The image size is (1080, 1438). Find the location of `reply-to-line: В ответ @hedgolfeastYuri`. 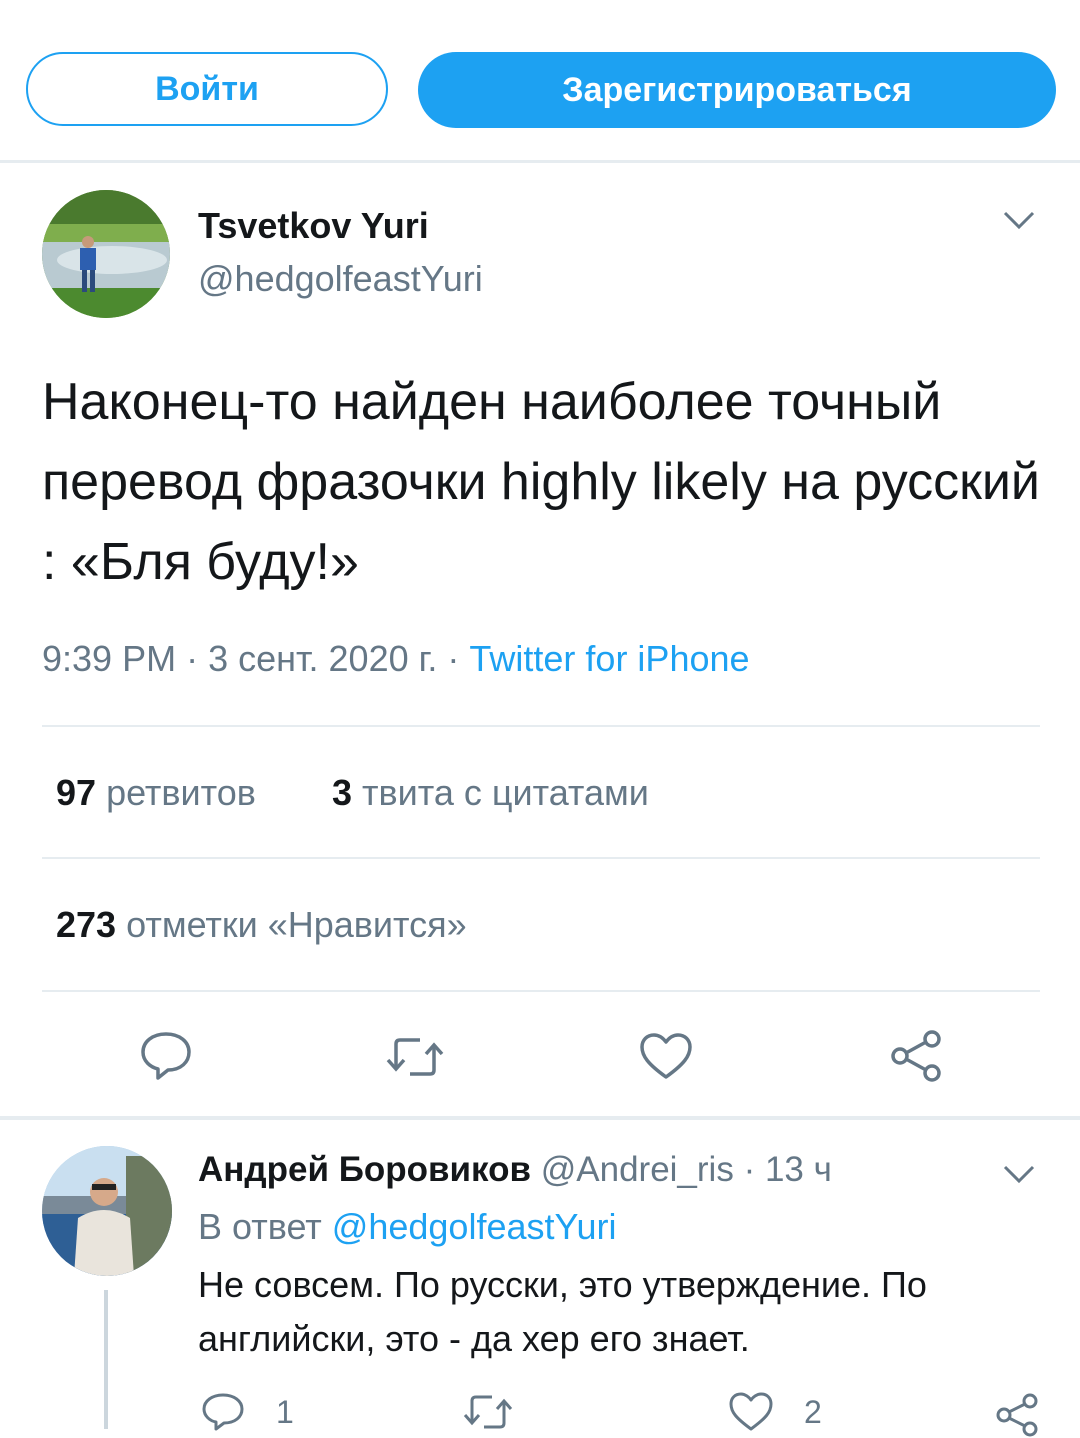

reply-to-line: В ответ @hedgolfeastYuri is located at coordinates (407, 1227).